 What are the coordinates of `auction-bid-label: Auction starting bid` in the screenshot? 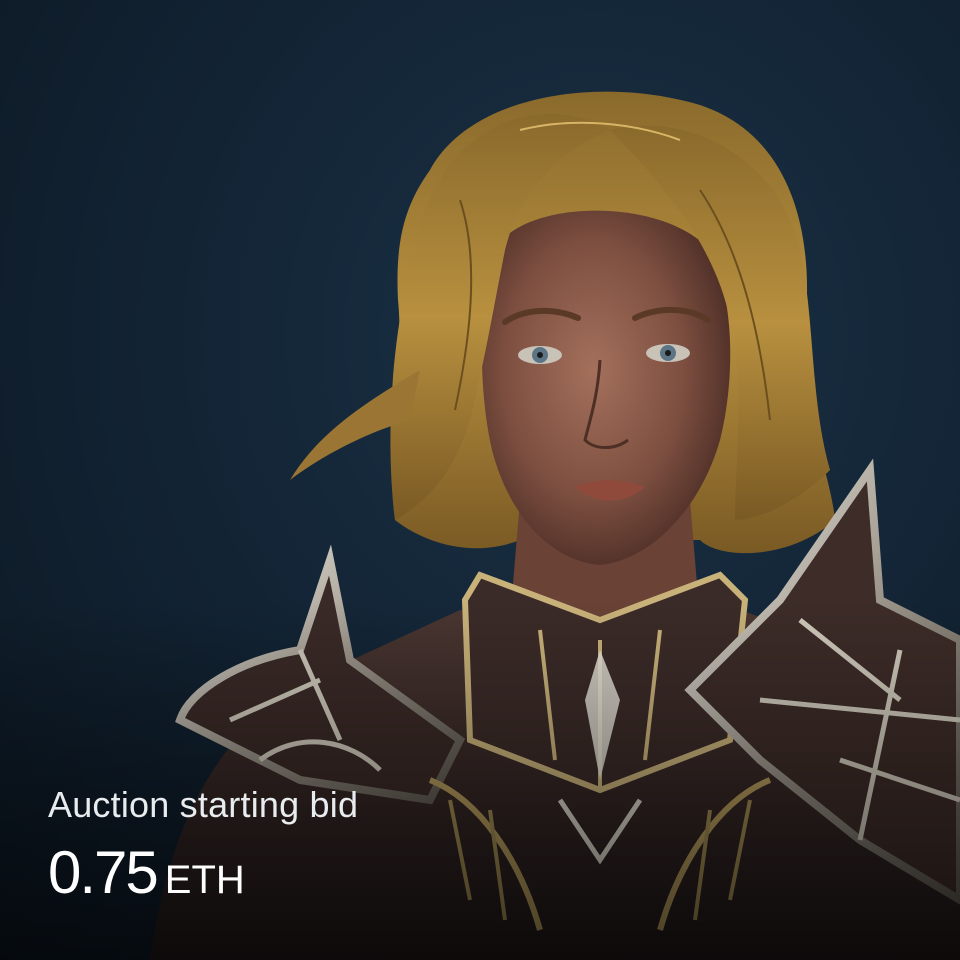 It's located at (203, 804).